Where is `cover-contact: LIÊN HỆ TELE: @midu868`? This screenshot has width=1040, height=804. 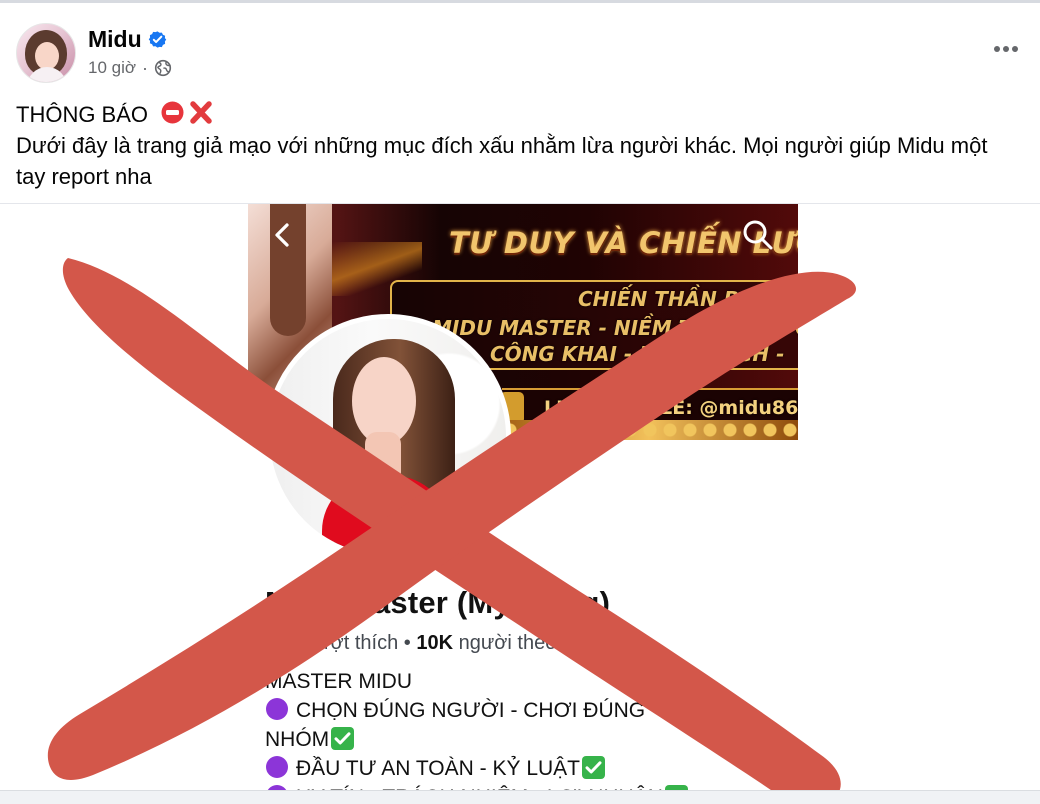
cover-contact: LIÊN HỆ TELE: @midu868 is located at coordinates (671, 408).